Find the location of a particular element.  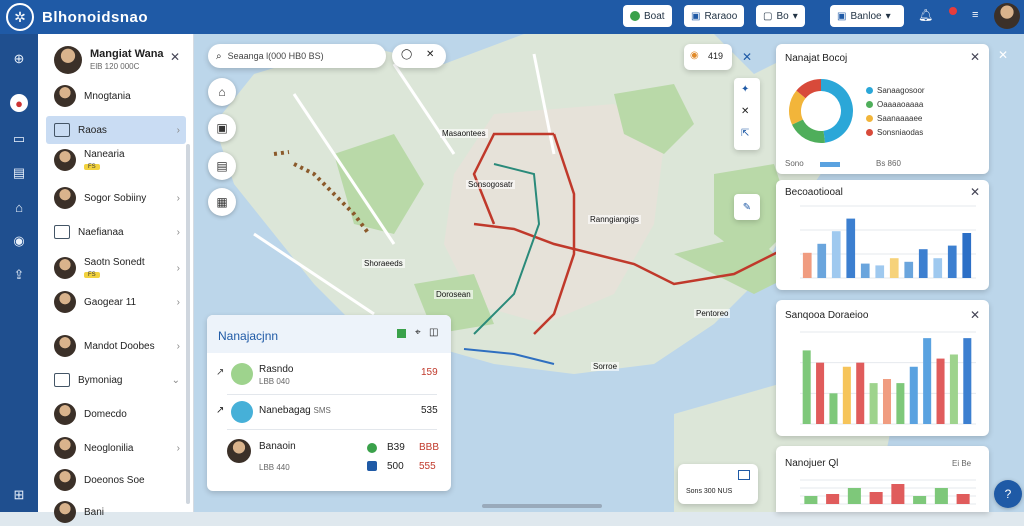

globe-icon: ⊕ is located at coordinates (19, 59).